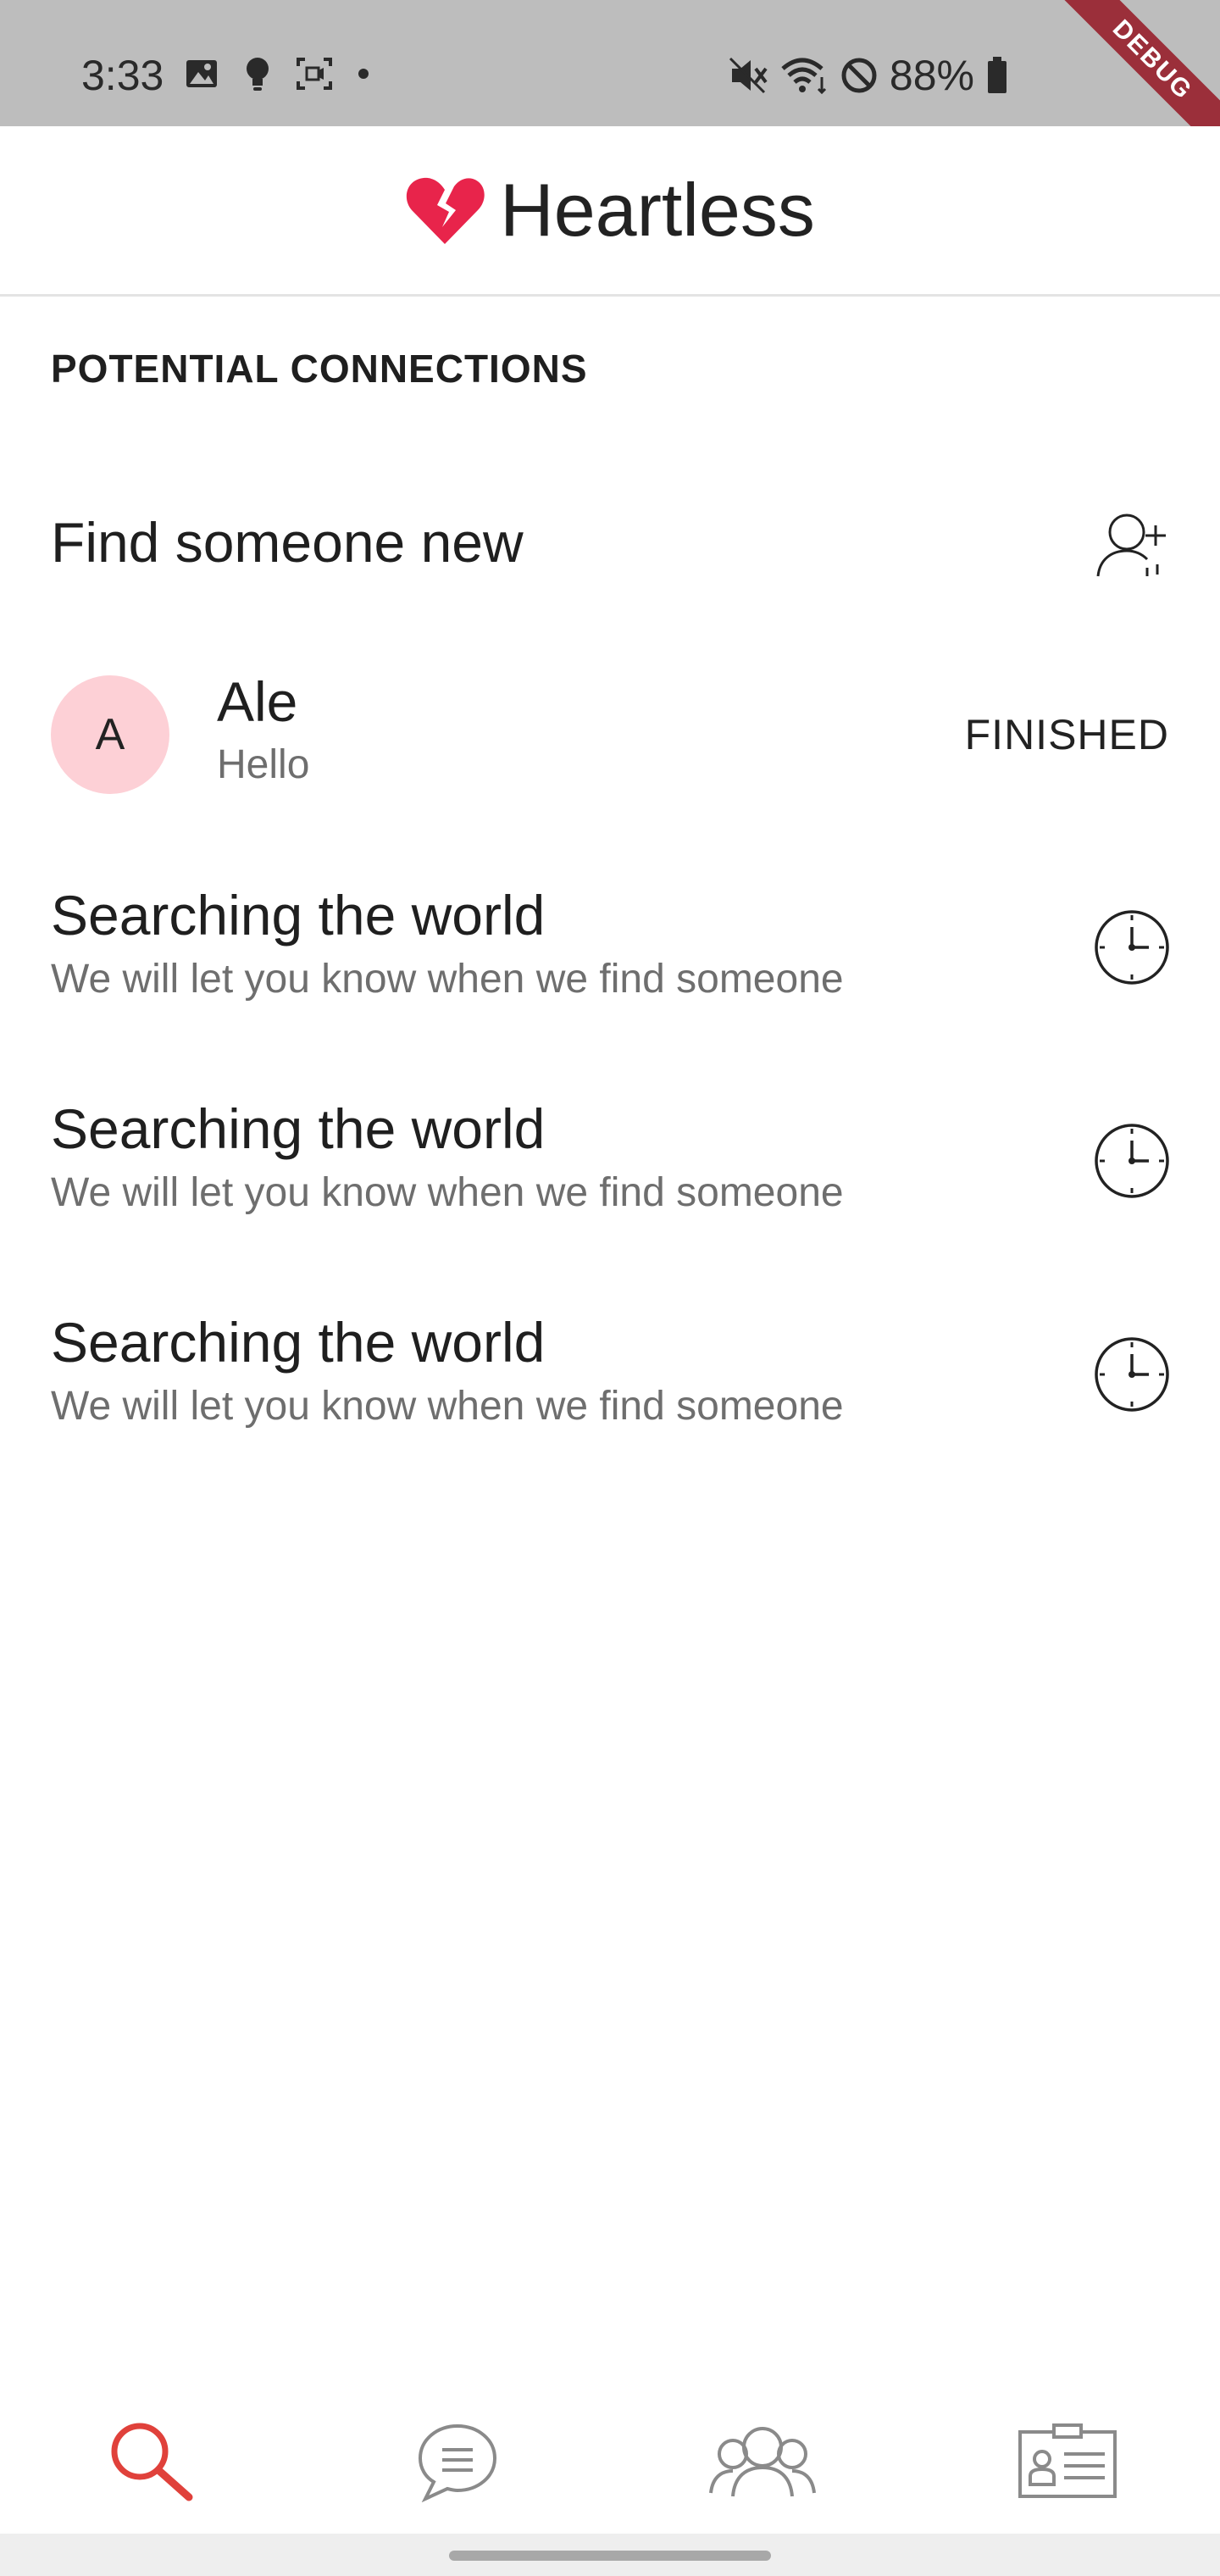  I want to click on image-icon, so click(201, 73).